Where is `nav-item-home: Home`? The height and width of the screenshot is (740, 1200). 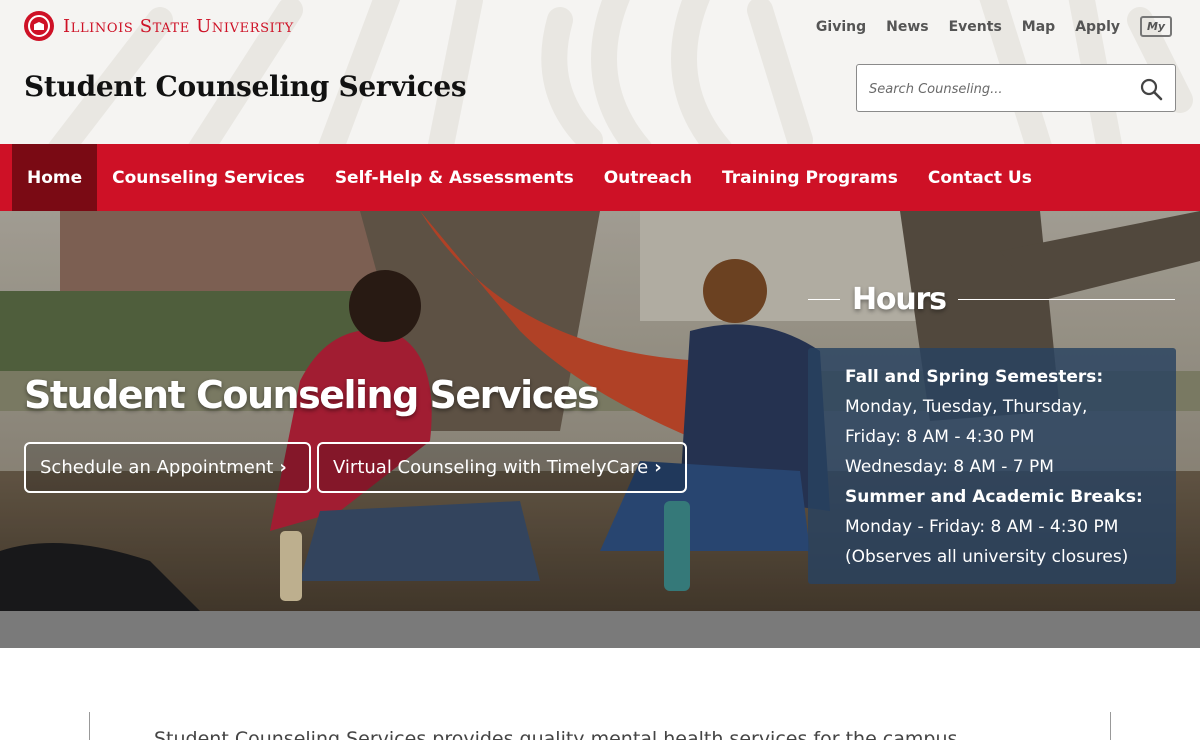 nav-item-home: Home is located at coordinates (55, 177).